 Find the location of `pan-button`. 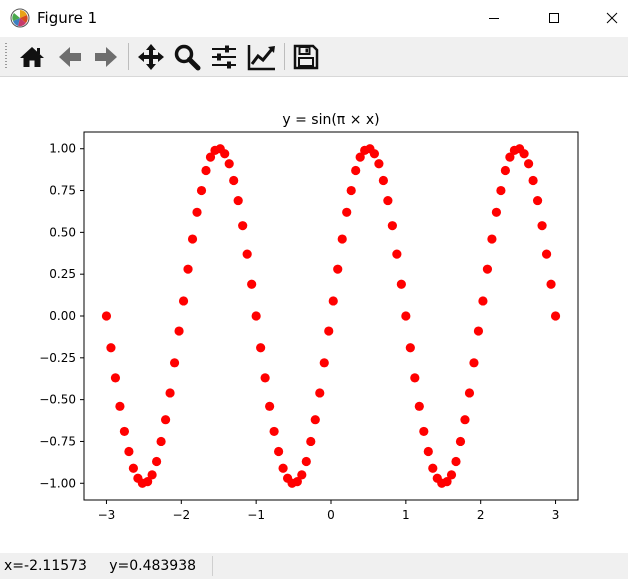

pan-button is located at coordinates (151, 57).